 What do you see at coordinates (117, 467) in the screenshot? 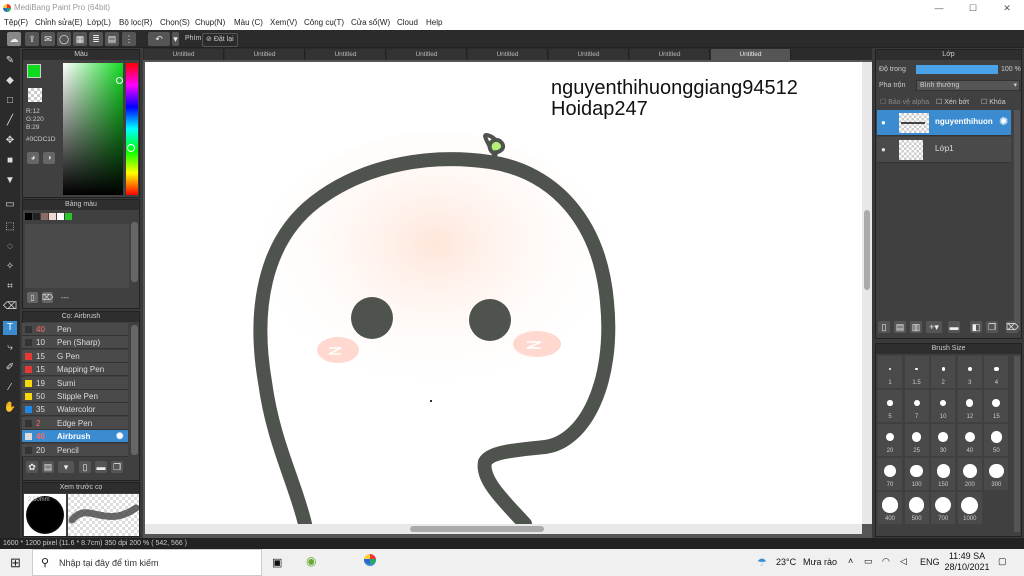
I see `copy-icon: ❐` at bounding box center [117, 467].